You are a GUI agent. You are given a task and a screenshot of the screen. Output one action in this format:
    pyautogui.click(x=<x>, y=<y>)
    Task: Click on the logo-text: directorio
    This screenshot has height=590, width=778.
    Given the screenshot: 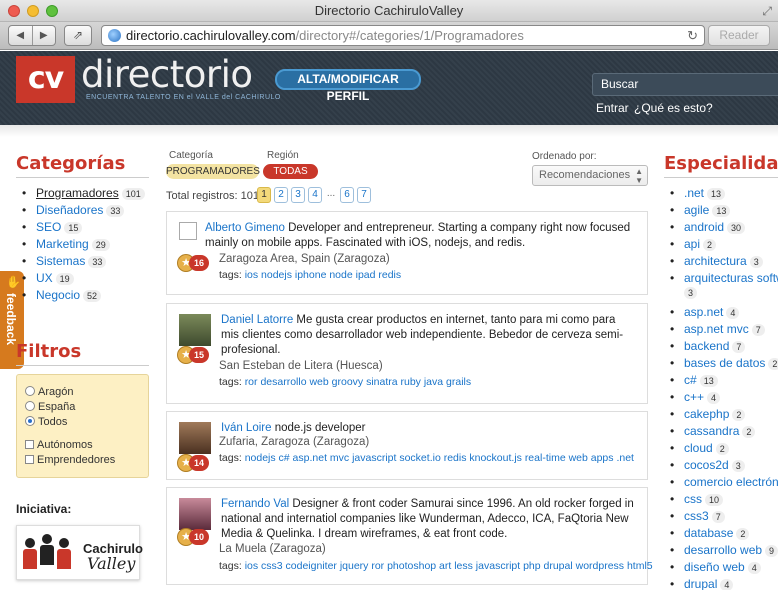 What is the action you would take?
    pyautogui.click(x=167, y=74)
    